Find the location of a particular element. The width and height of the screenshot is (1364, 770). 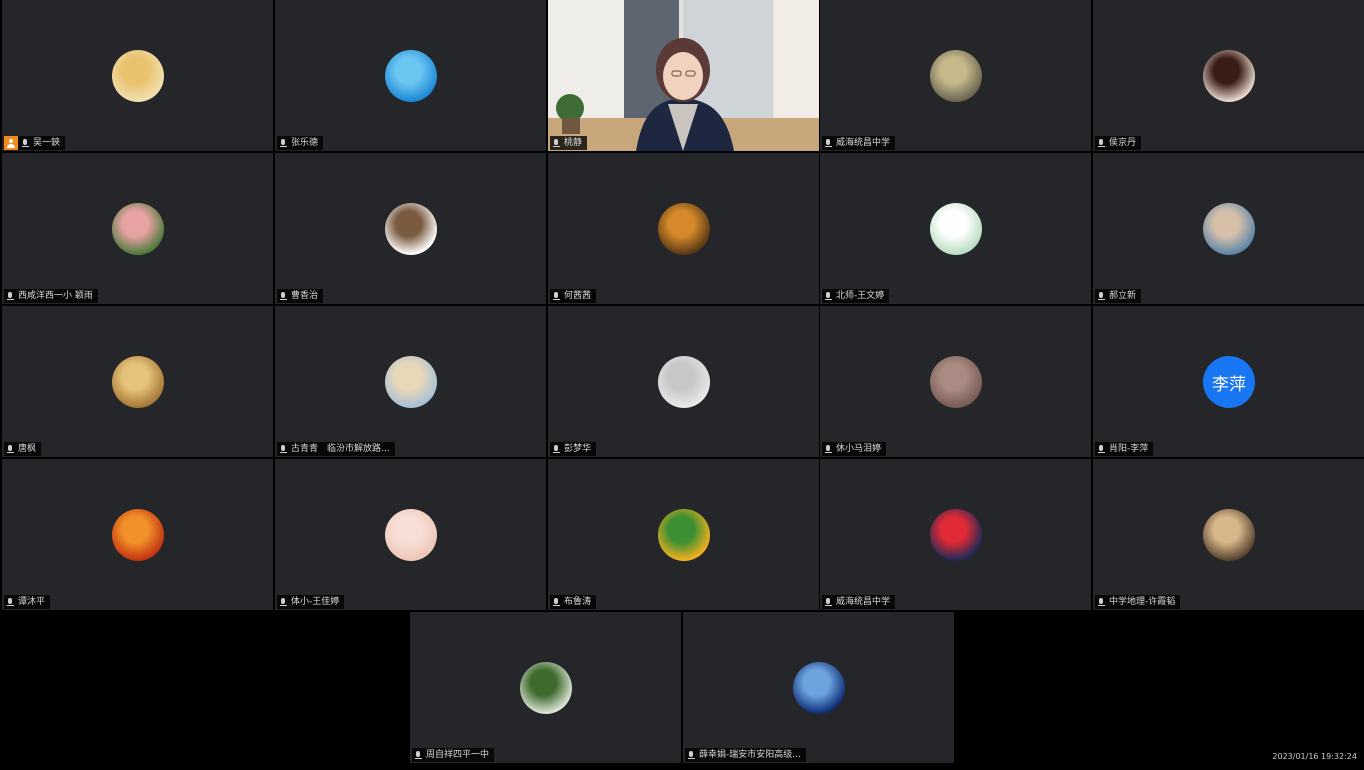

participant-tile: 何茜茜 is located at coordinates (683, 228).